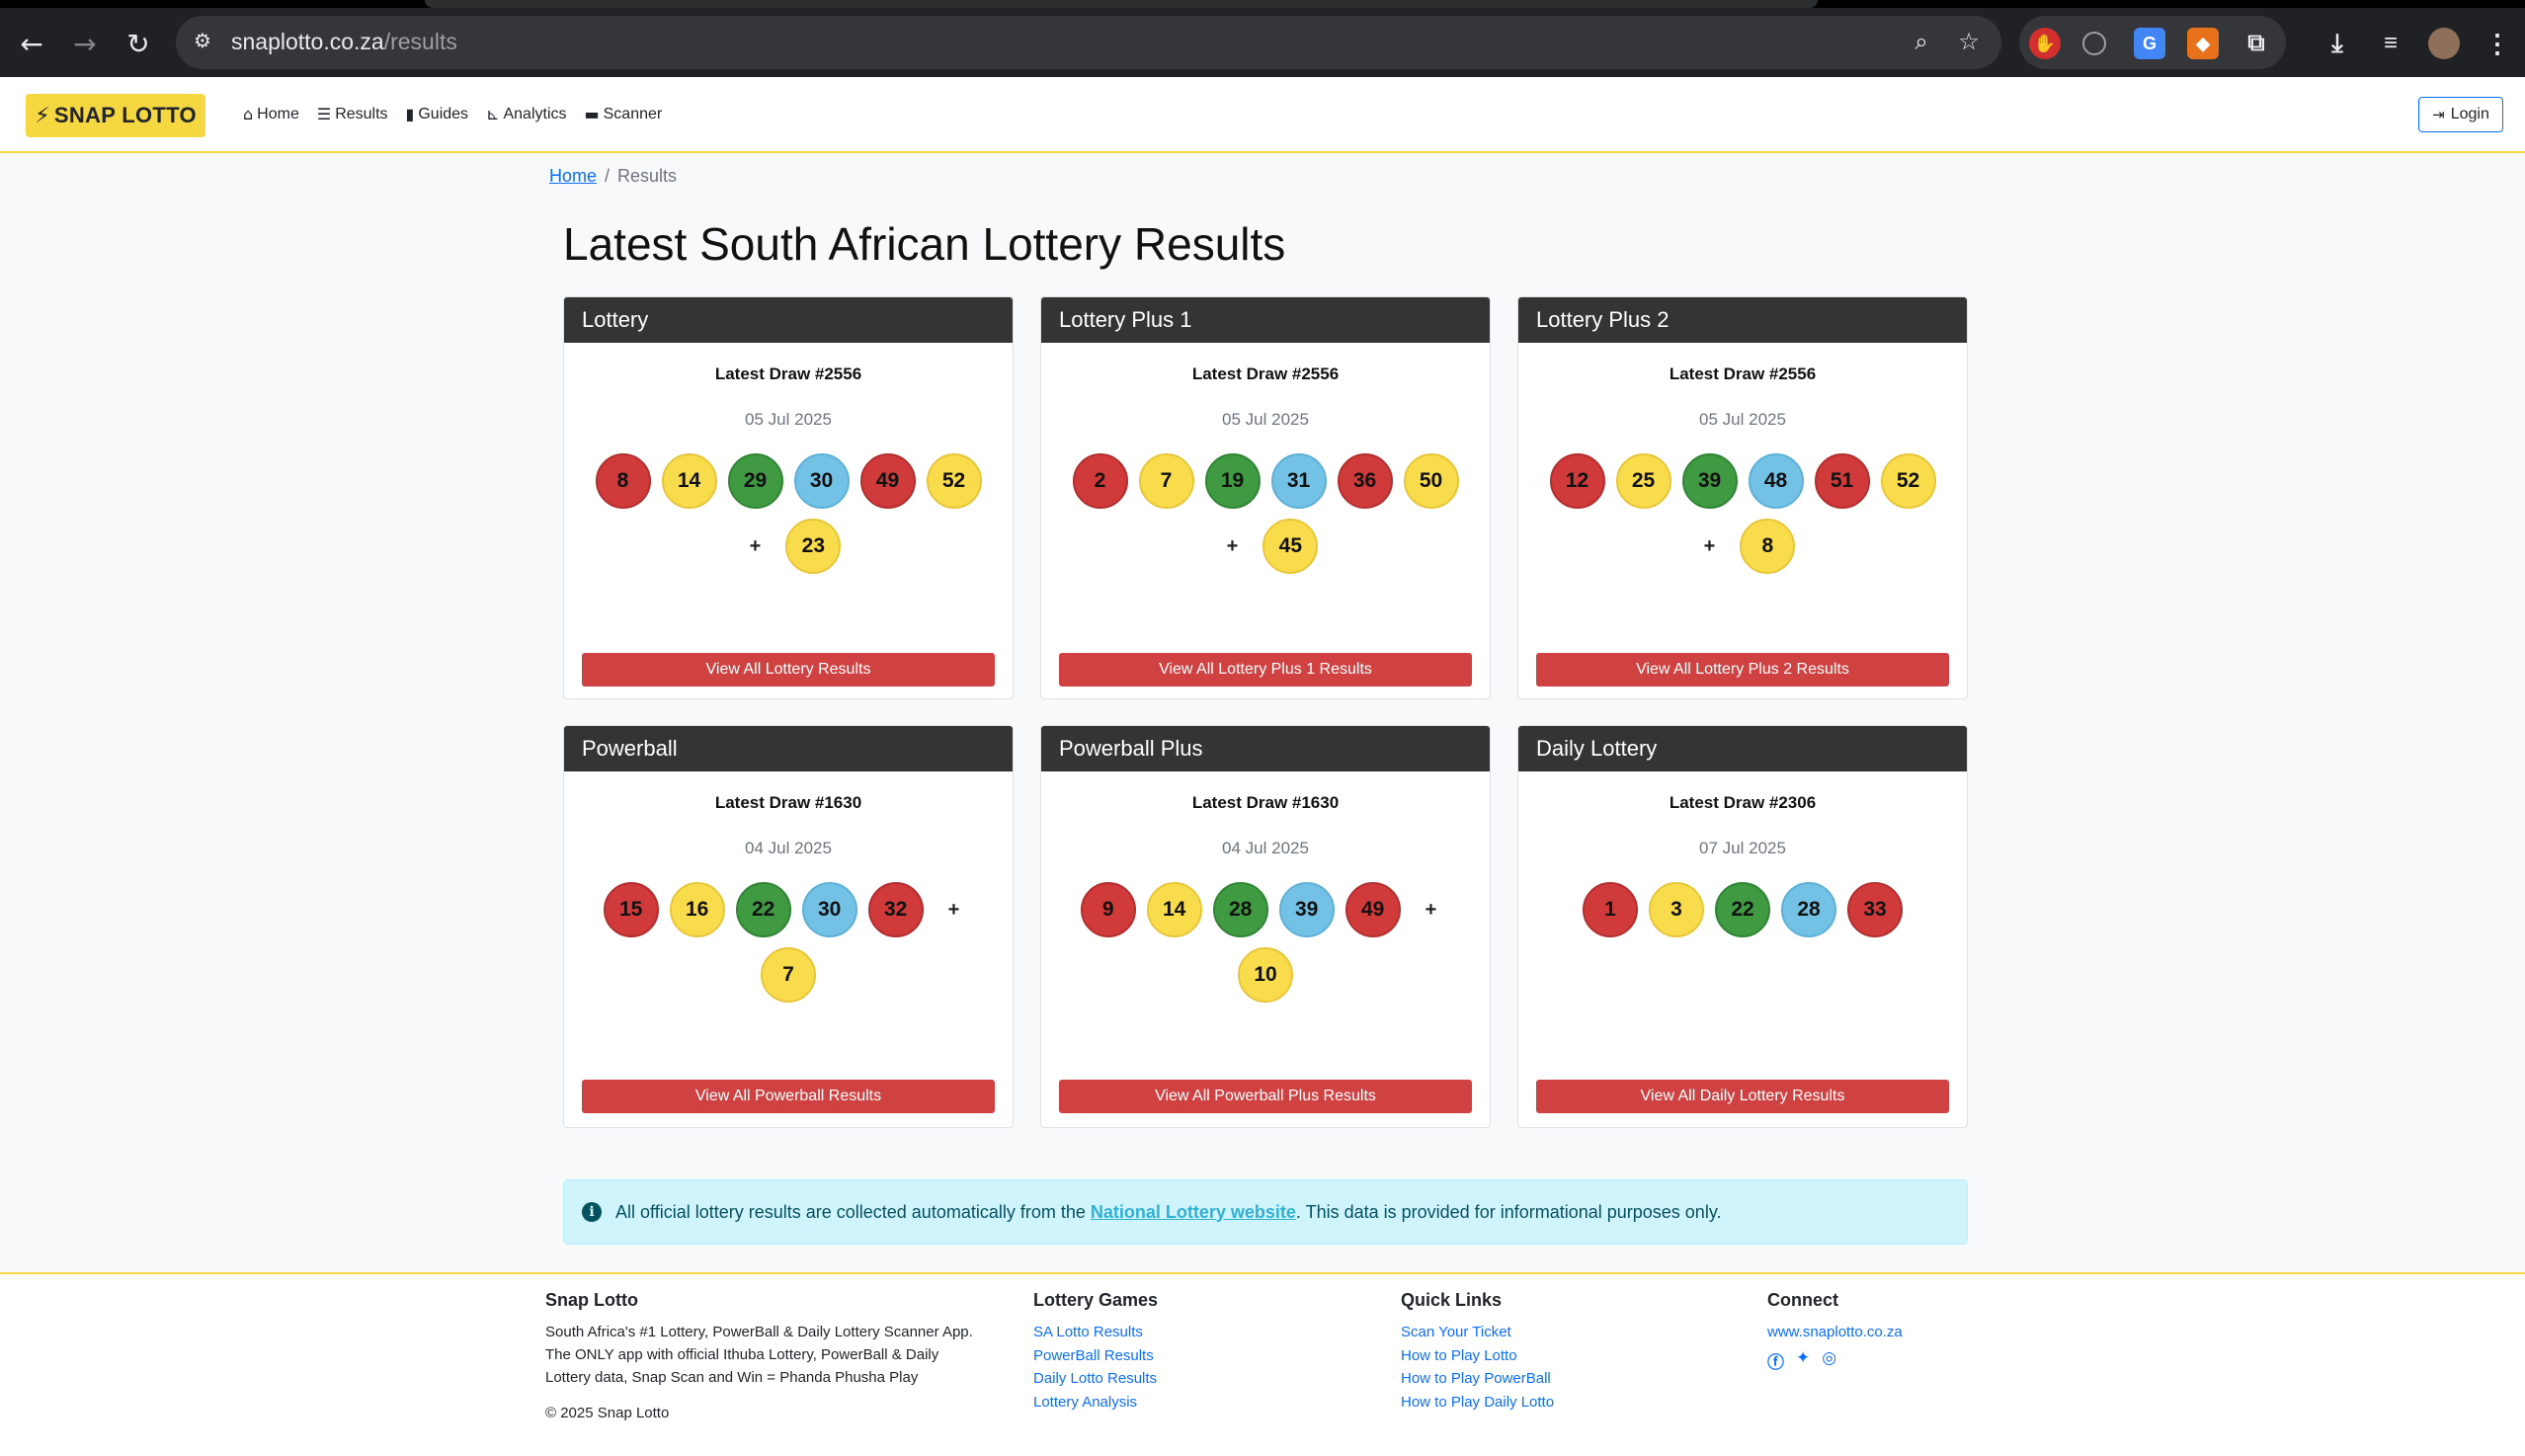 This screenshot has width=2525, height=1456. What do you see at coordinates (206, 41) in the screenshot?
I see `site-info-icon: ⚙` at bounding box center [206, 41].